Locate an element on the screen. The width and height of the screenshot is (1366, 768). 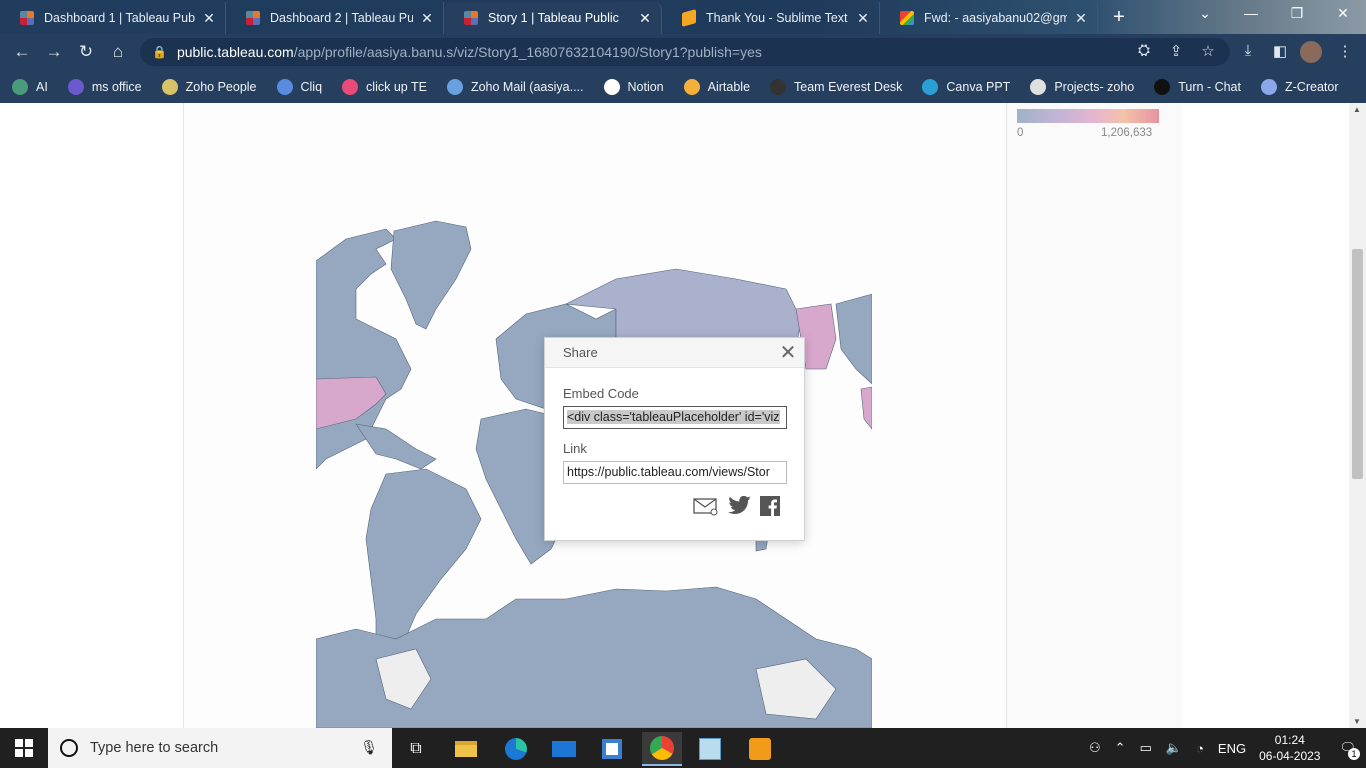
bookmark-airtable: Airtable is located at coordinates (717, 86).